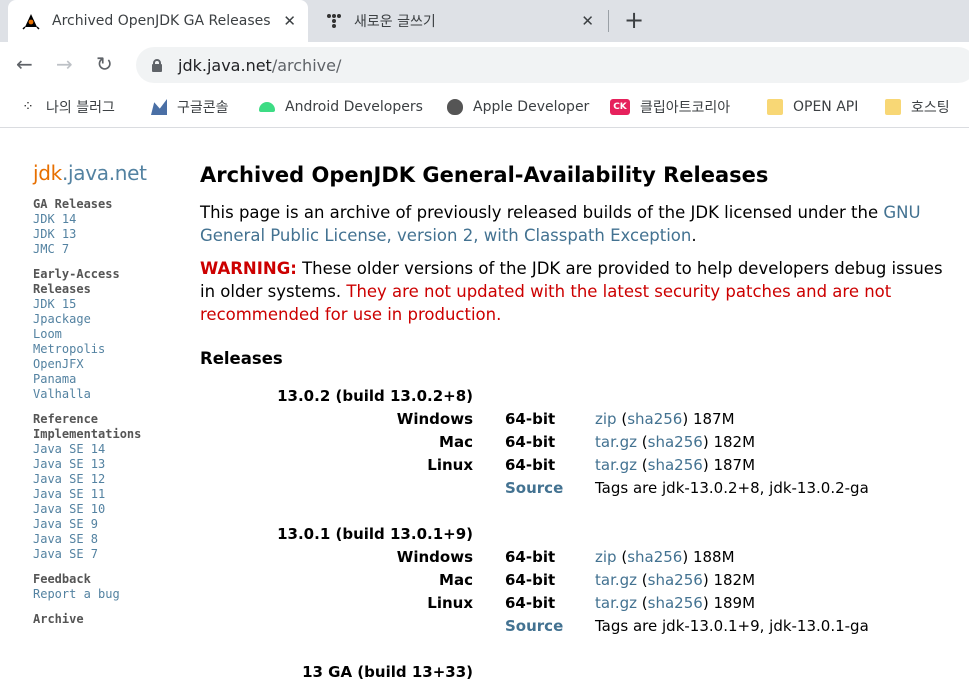 This screenshot has height=681, width=969. I want to click on sidebar-link-java-se-10: Java SE 10, so click(108, 509).